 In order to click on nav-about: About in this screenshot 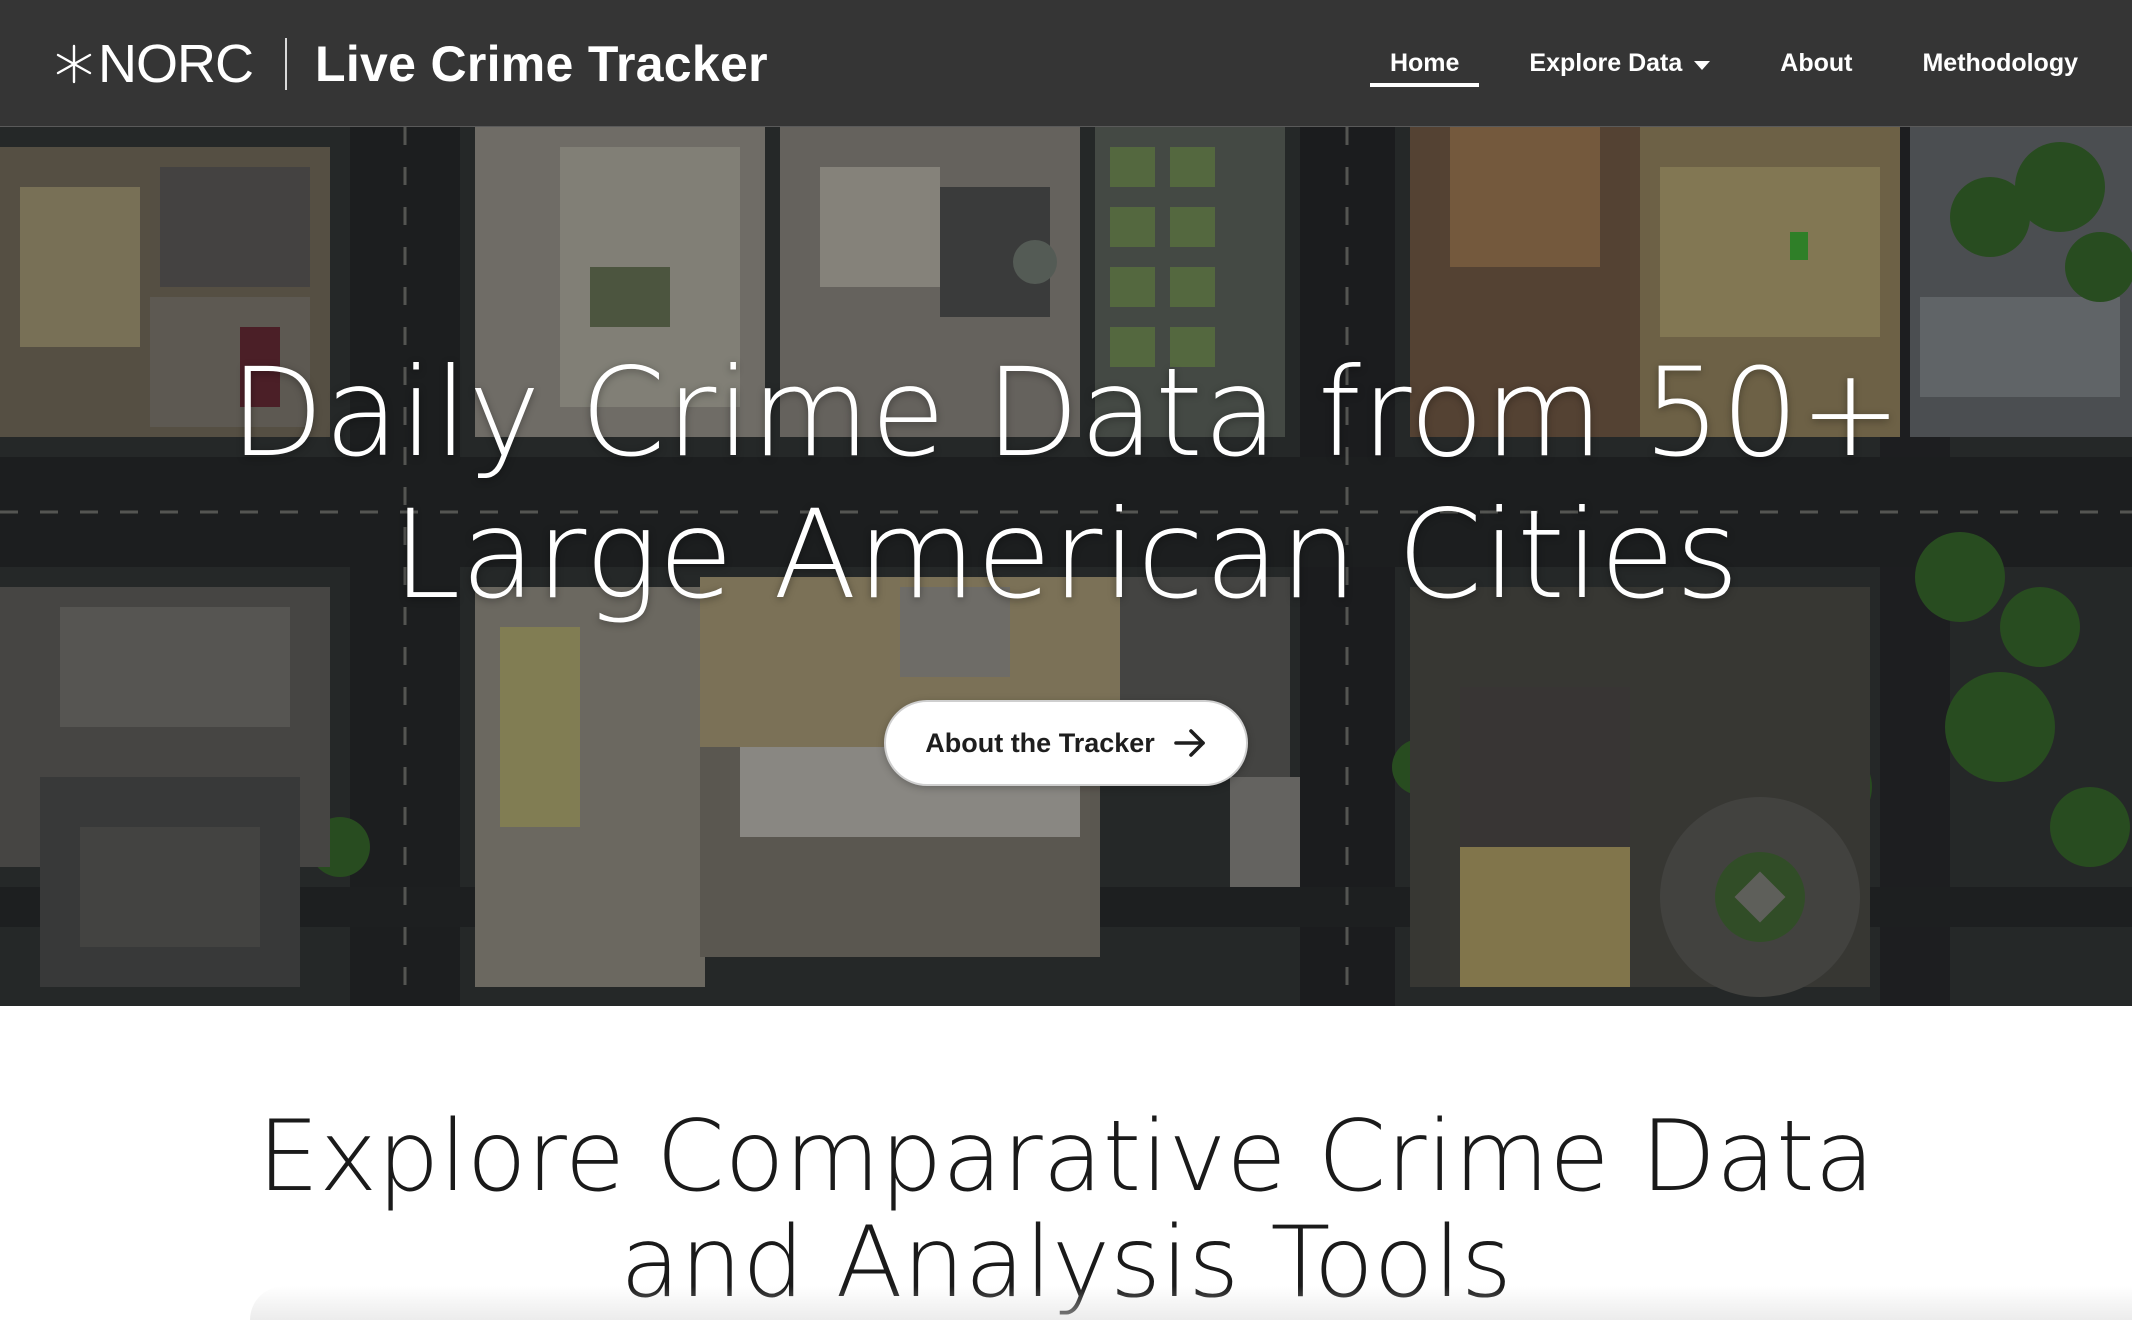, I will do `click(1816, 63)`.